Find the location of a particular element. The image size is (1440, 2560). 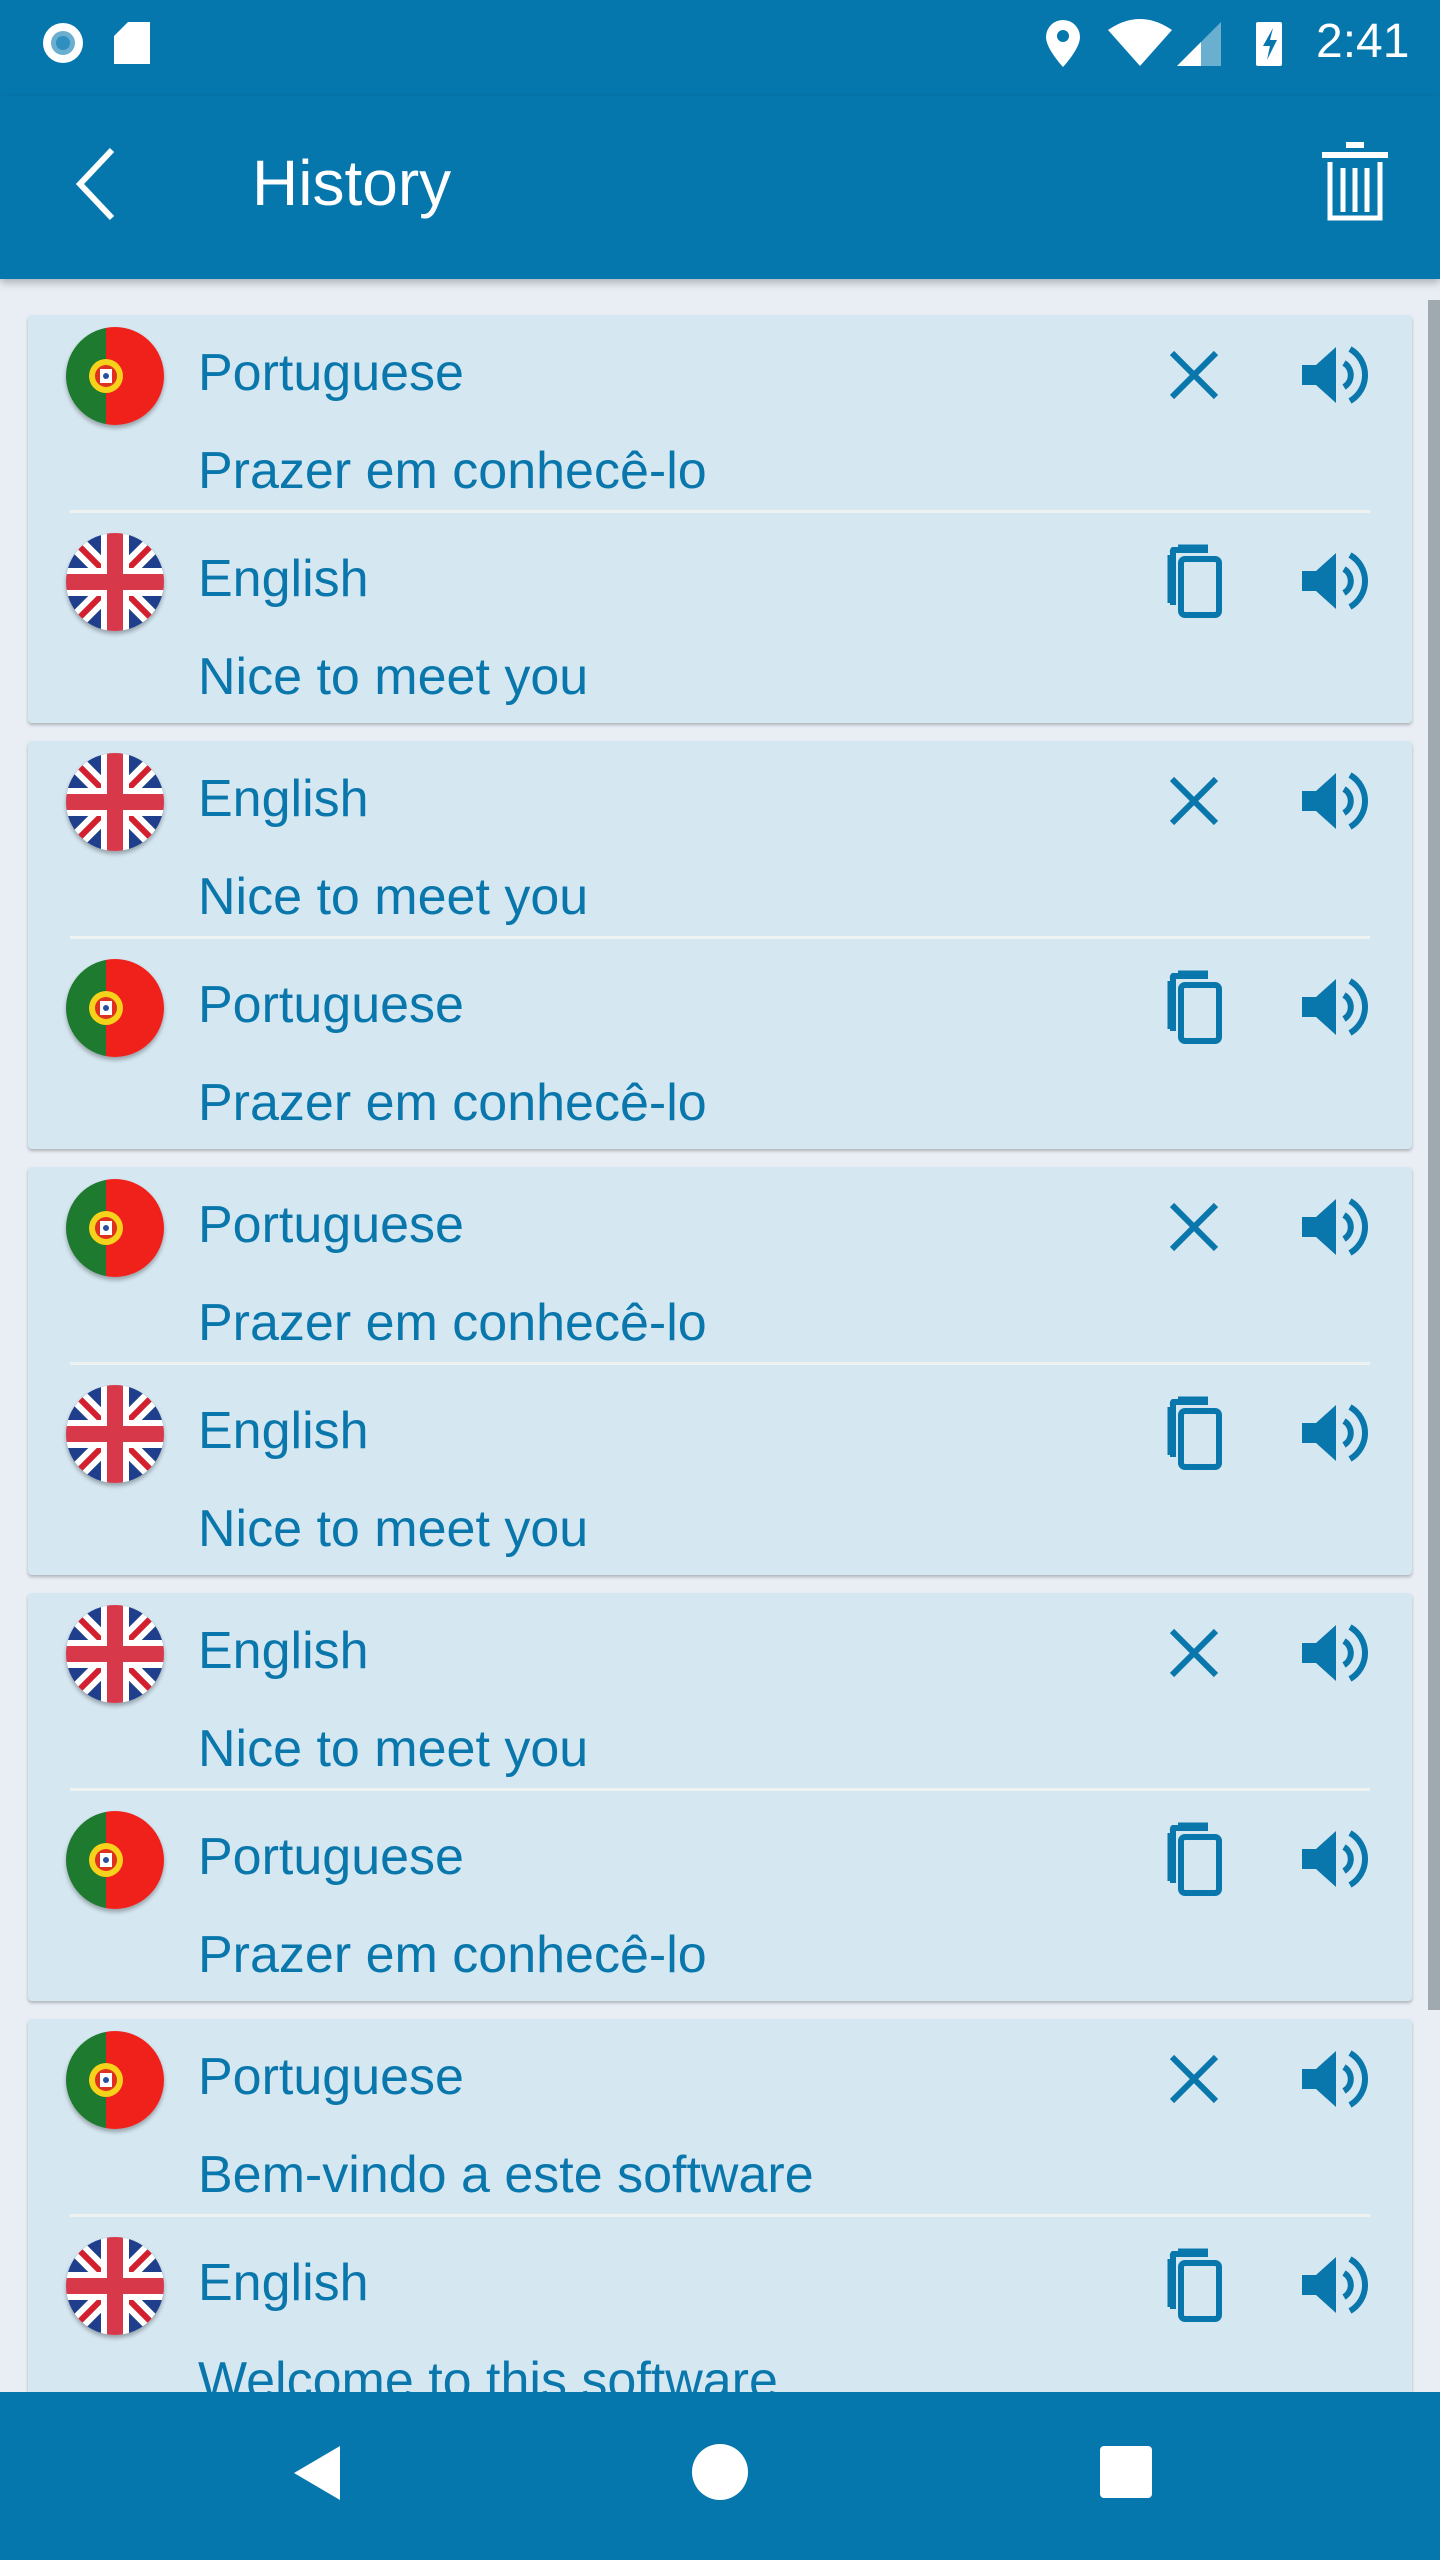

navigation-bar is located at coordinates (720, 2476).